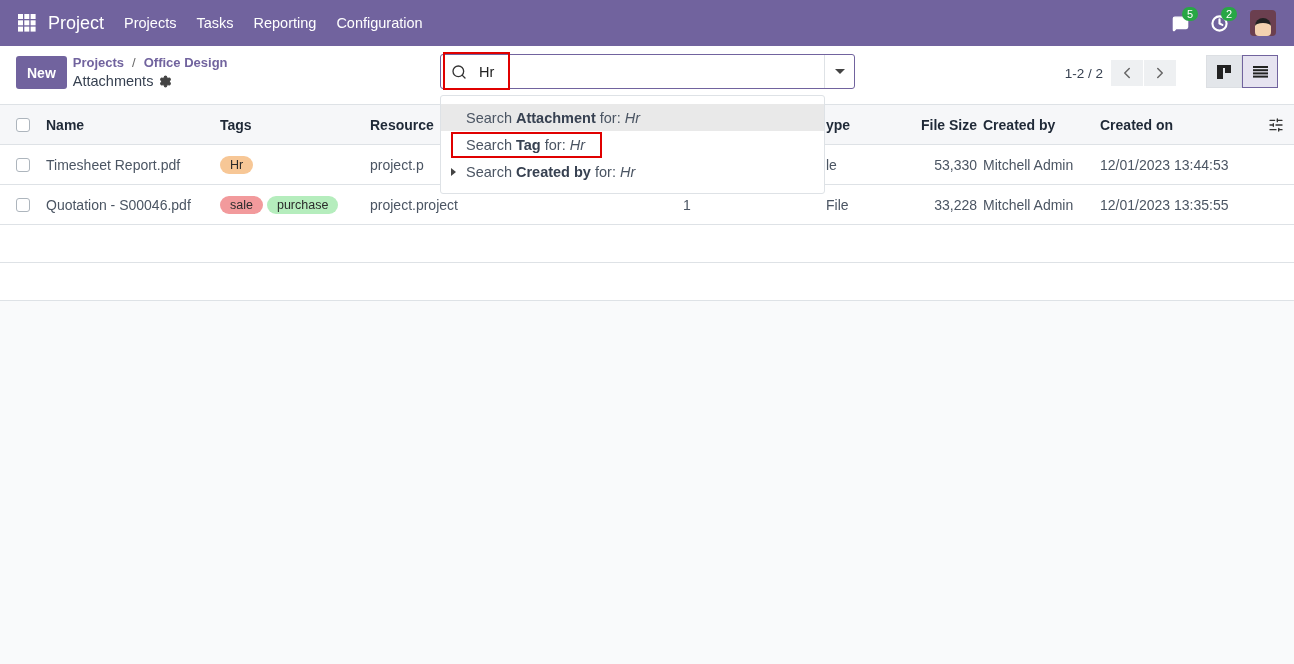 This screenshot has width=1294, height=664. I want to click on kanban-view-button, so click(1224, 71).